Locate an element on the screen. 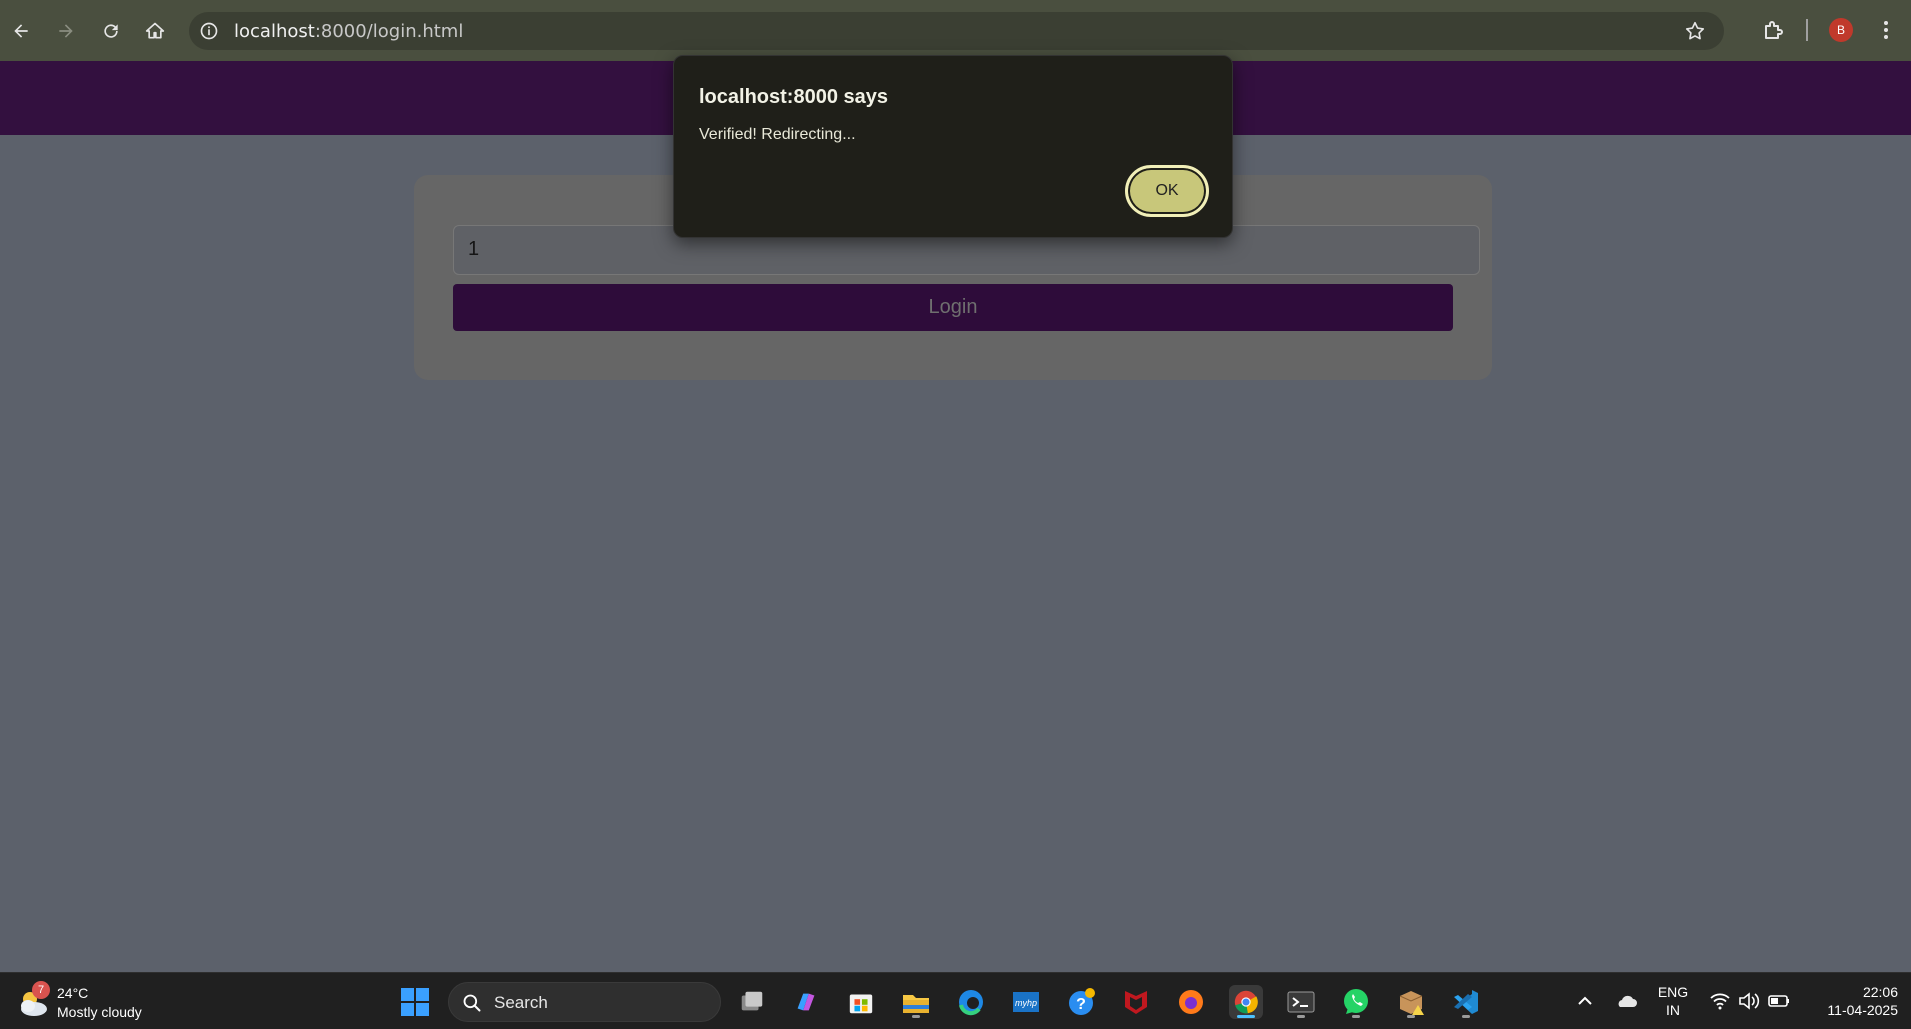 The image size is (1911, 1029). task-view-button is located at coordinates (752, 1002).